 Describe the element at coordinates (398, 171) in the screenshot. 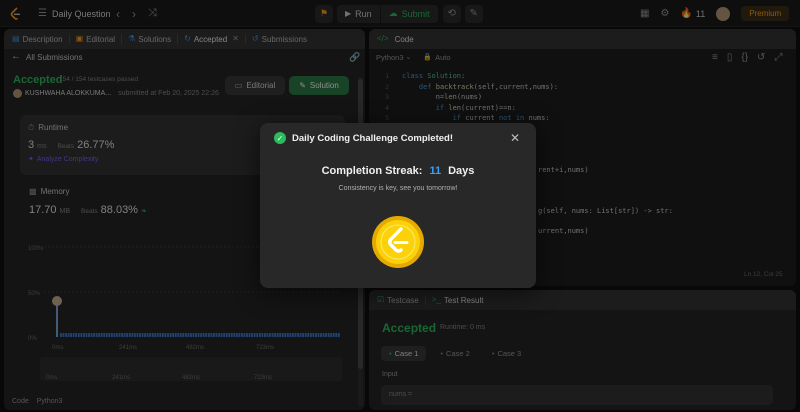

I see `completion-streak: Completion Streak: 11 Days` at that location.